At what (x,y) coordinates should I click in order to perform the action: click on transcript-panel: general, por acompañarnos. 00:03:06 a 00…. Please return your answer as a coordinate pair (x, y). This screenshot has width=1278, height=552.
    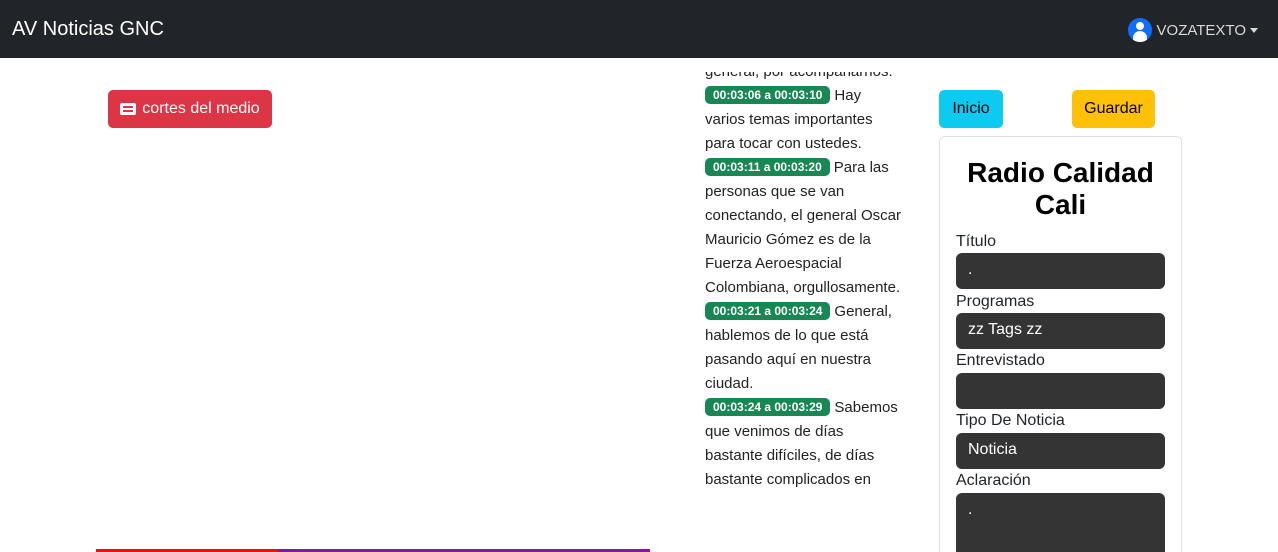
    Looking at the image, I should click on (805, 312).